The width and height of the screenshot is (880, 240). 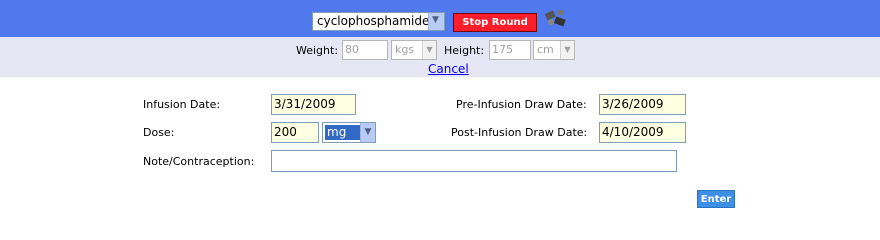 I want to click on post-draw-date-label: Post-Infusion Draw Date:, so click(x=519, y=132).